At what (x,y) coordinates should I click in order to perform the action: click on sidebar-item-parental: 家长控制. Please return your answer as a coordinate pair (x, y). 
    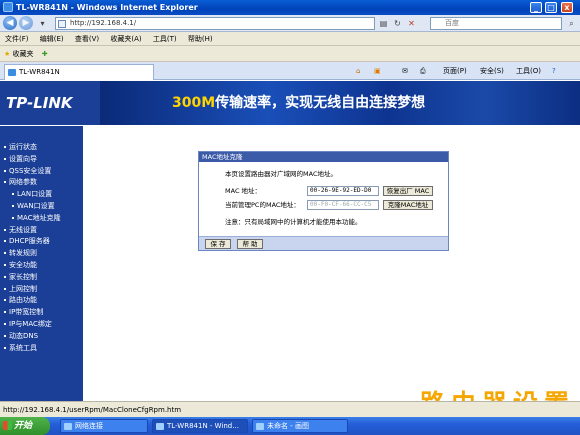
    Looking at the image, I should click on (41, 278).